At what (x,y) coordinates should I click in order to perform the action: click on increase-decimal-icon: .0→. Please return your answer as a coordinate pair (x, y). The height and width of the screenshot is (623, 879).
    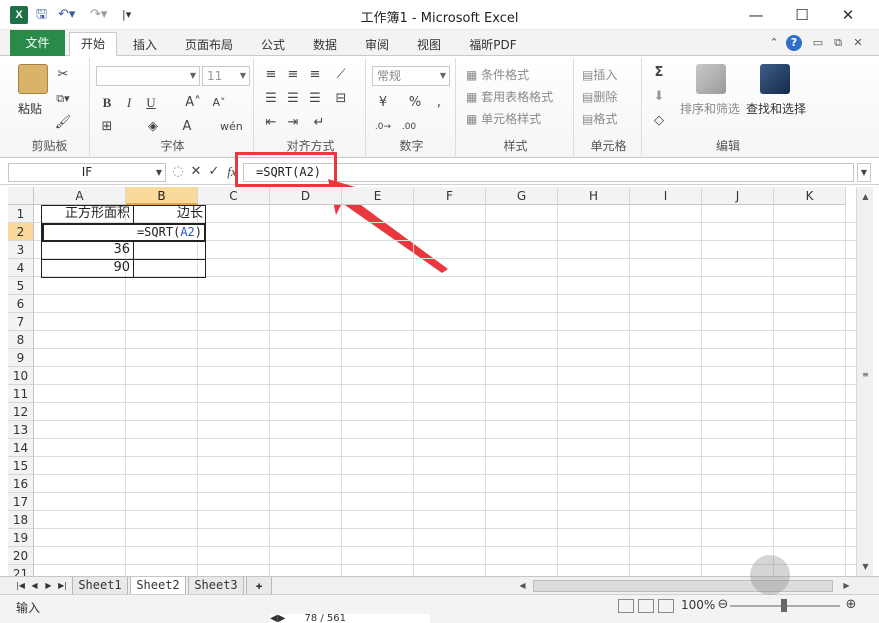
    Looking at the image, I should click on (383, 127).